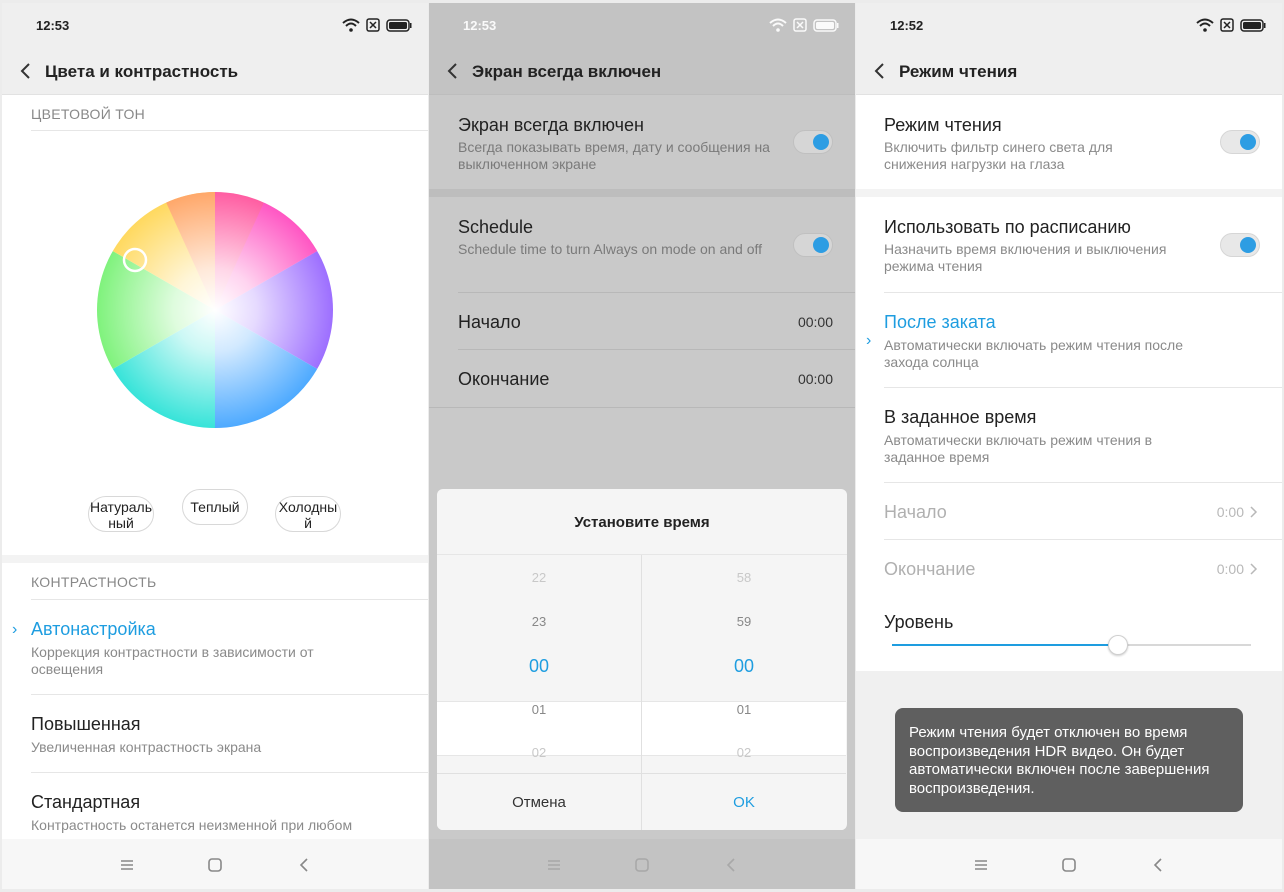  What do you see at coordinates (744, 801) in the screenshot?
I see `ok-button: OK` at bounding box center [744, 801].